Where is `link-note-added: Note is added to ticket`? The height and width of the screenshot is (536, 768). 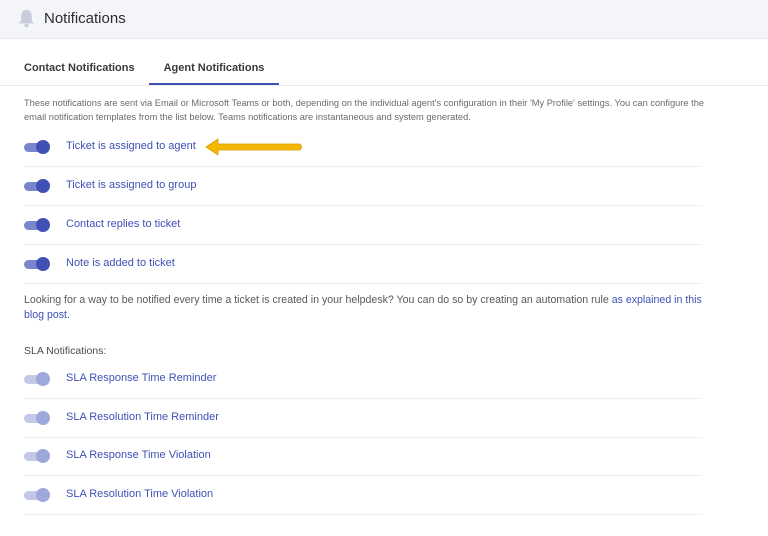
link-note-added: Note is added to ticket is located at coordinates (120, 263).